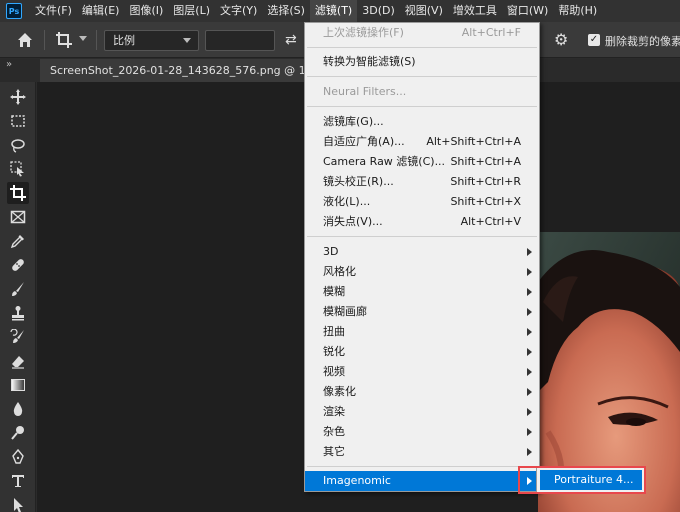  Describe the element at coordinates (18, 193) in the screenshot. I see `crop-tool-icon` at that location.